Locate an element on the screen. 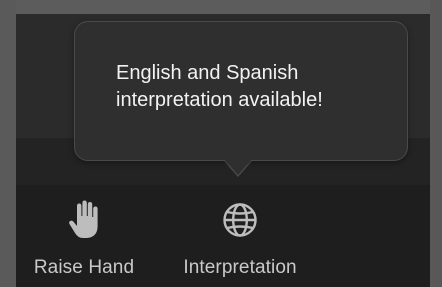 The height and width of the screenshot is (287, 442). hand-icon is located at coordinates (84, 220).